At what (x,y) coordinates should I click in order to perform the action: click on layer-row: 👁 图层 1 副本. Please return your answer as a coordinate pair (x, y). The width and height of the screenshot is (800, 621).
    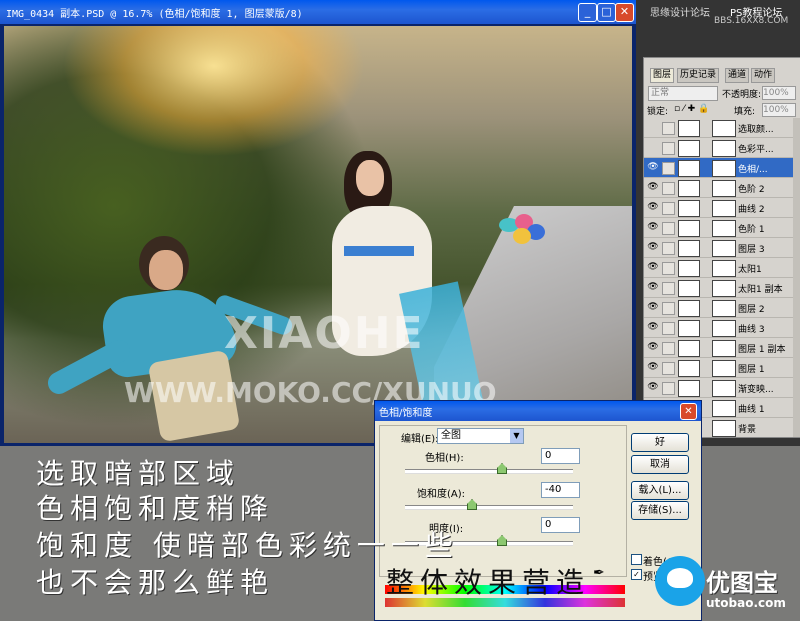
    Looking at the image, I should click on (718, 348).